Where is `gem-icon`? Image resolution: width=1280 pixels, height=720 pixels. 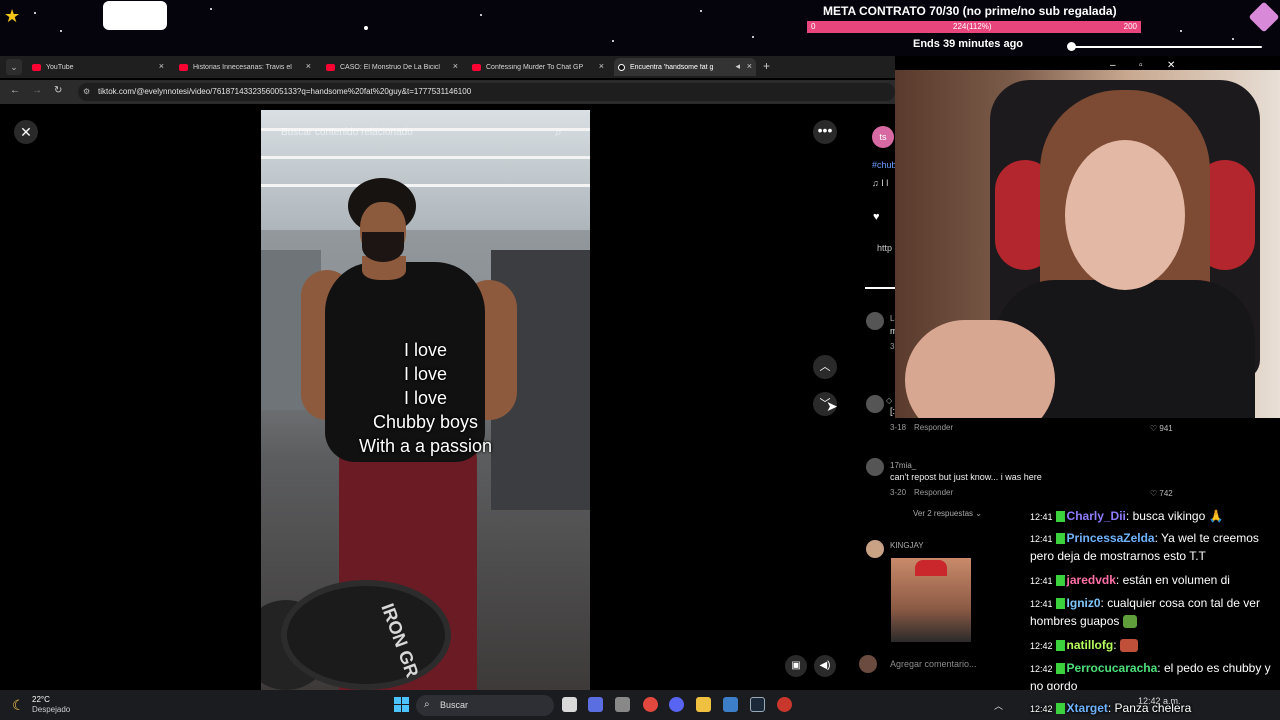 gem-icon is located at coordinates (1264, 17).